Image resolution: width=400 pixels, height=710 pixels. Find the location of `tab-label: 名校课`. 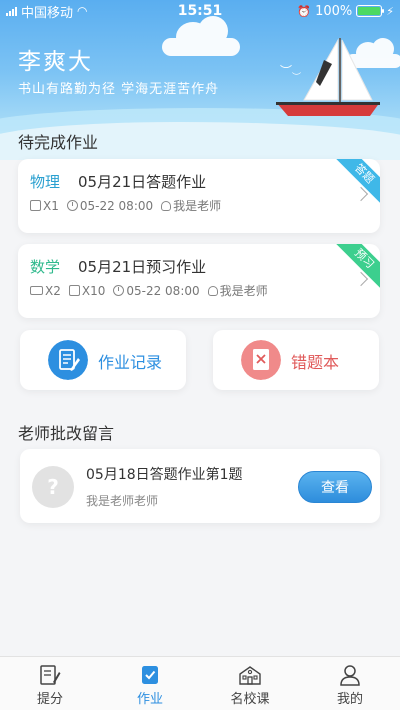

tab-label: 名校课 is located at coordinates (250, 699).